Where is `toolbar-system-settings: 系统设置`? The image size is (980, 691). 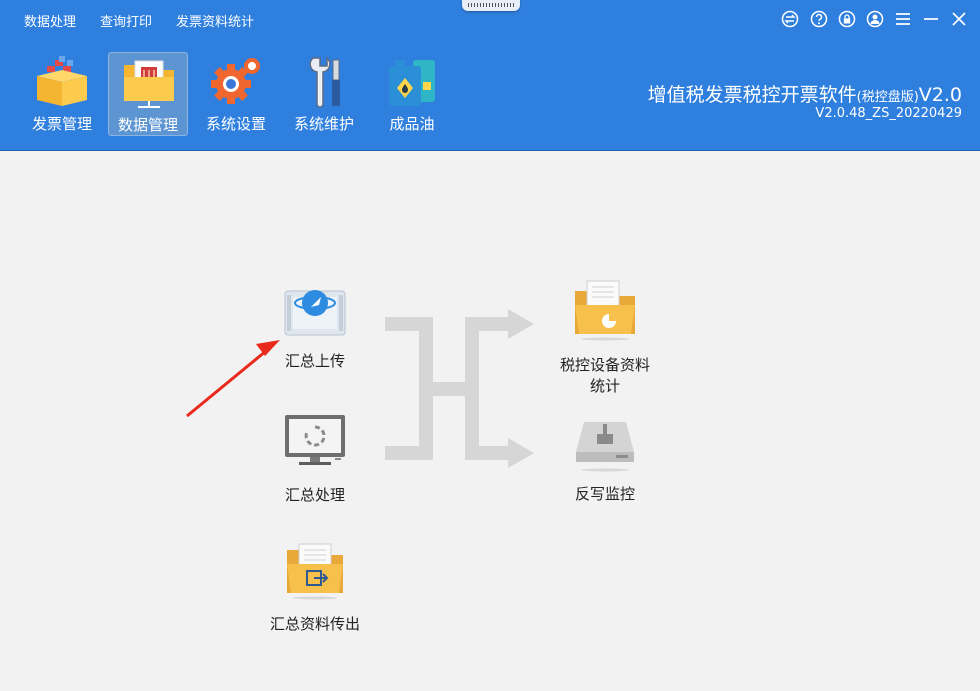
toolbar-system-settings: 系统设置 is located at coordinates (236, 94).